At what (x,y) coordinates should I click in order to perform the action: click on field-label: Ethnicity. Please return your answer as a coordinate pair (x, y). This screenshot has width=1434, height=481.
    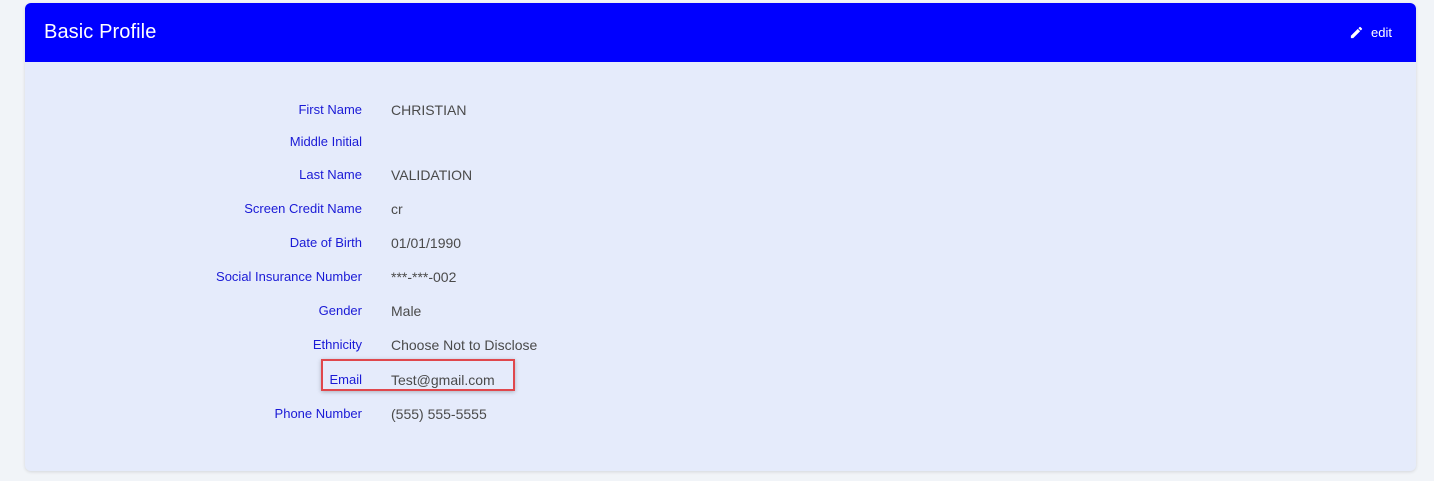
    Looking at the image, I should click on (337, 344).